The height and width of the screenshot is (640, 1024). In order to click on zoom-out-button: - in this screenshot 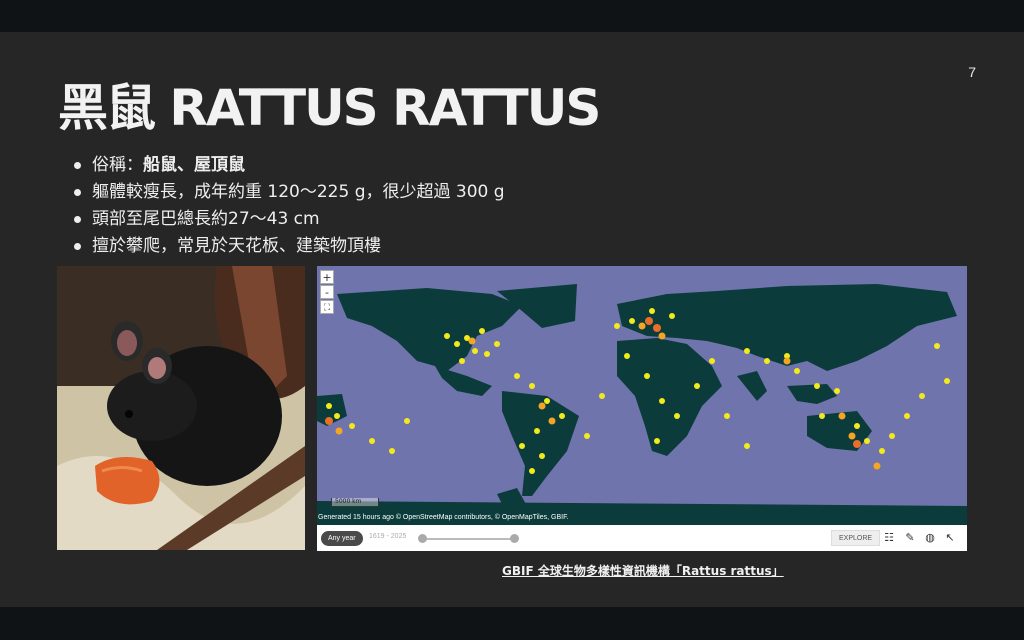, I will do `click(327, 292)`.